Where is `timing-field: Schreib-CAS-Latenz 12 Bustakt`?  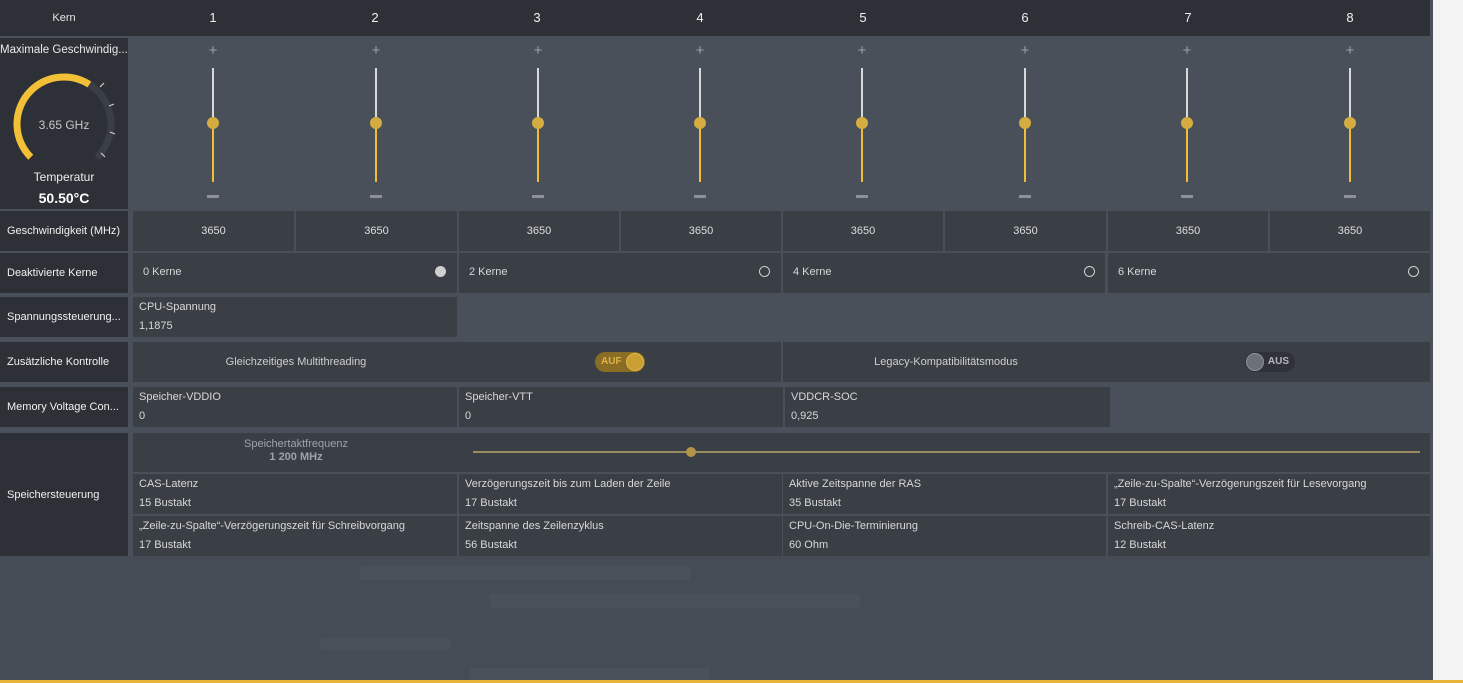 timing-field: Schreib-CAS-Latenz 12 Bustakt is located at coordinates (1269, 536).